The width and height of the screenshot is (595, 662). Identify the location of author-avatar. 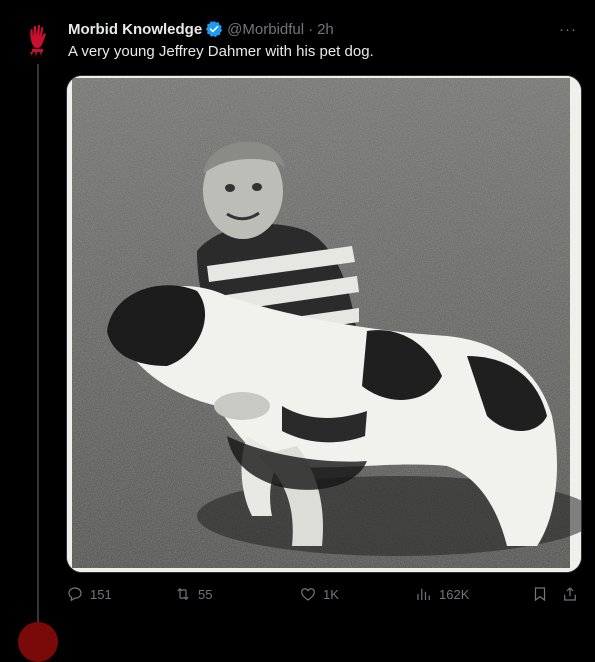
(38, 38).